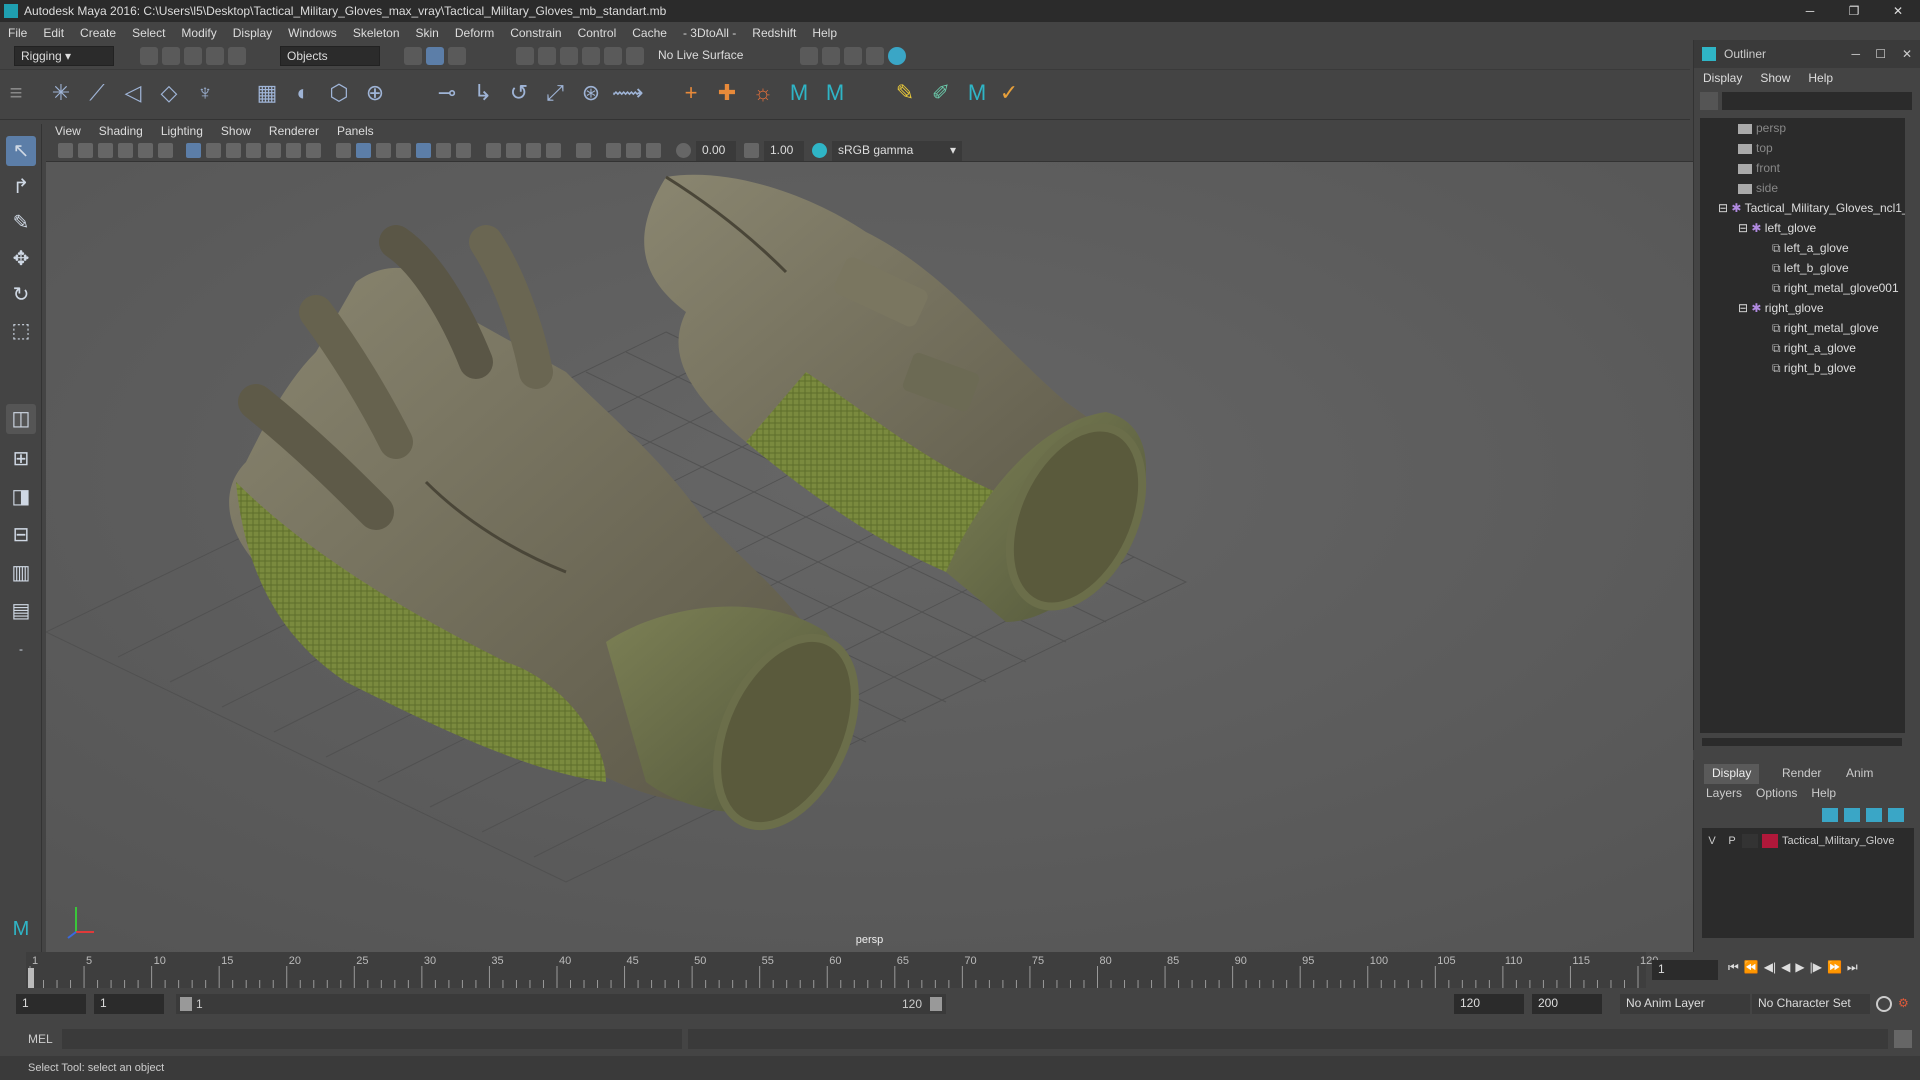  What do you see at coordinates (1777, 228) in the screenshot?
I see `outliner-item-left-glove: ⊟ ✱ left_glove` at bounding box center [1777, 228].